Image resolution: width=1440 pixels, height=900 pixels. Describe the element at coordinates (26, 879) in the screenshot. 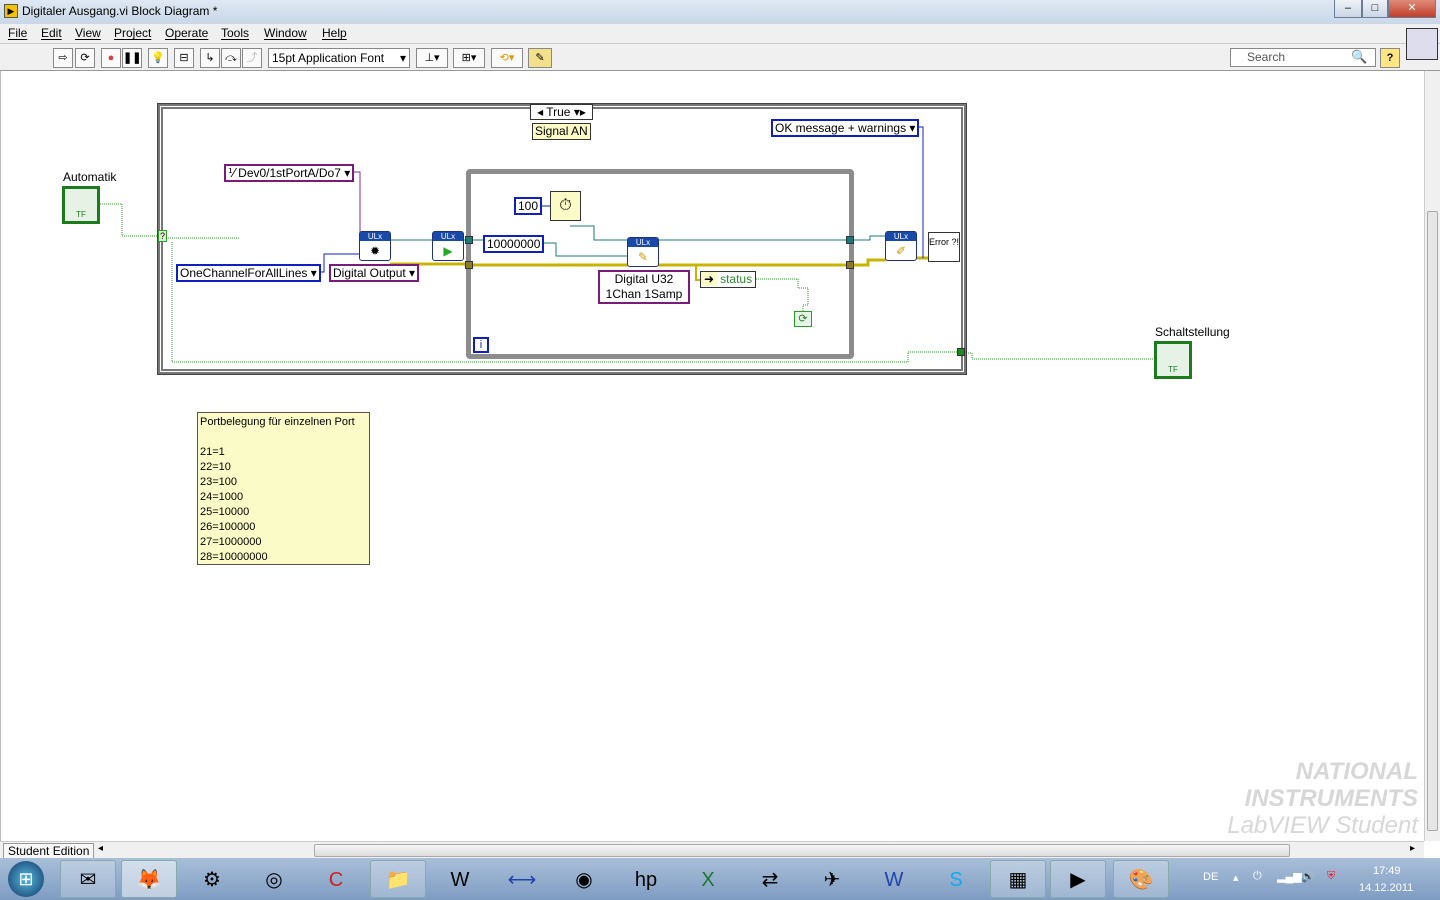

I see `windows-start-button: ⊞` at that location.